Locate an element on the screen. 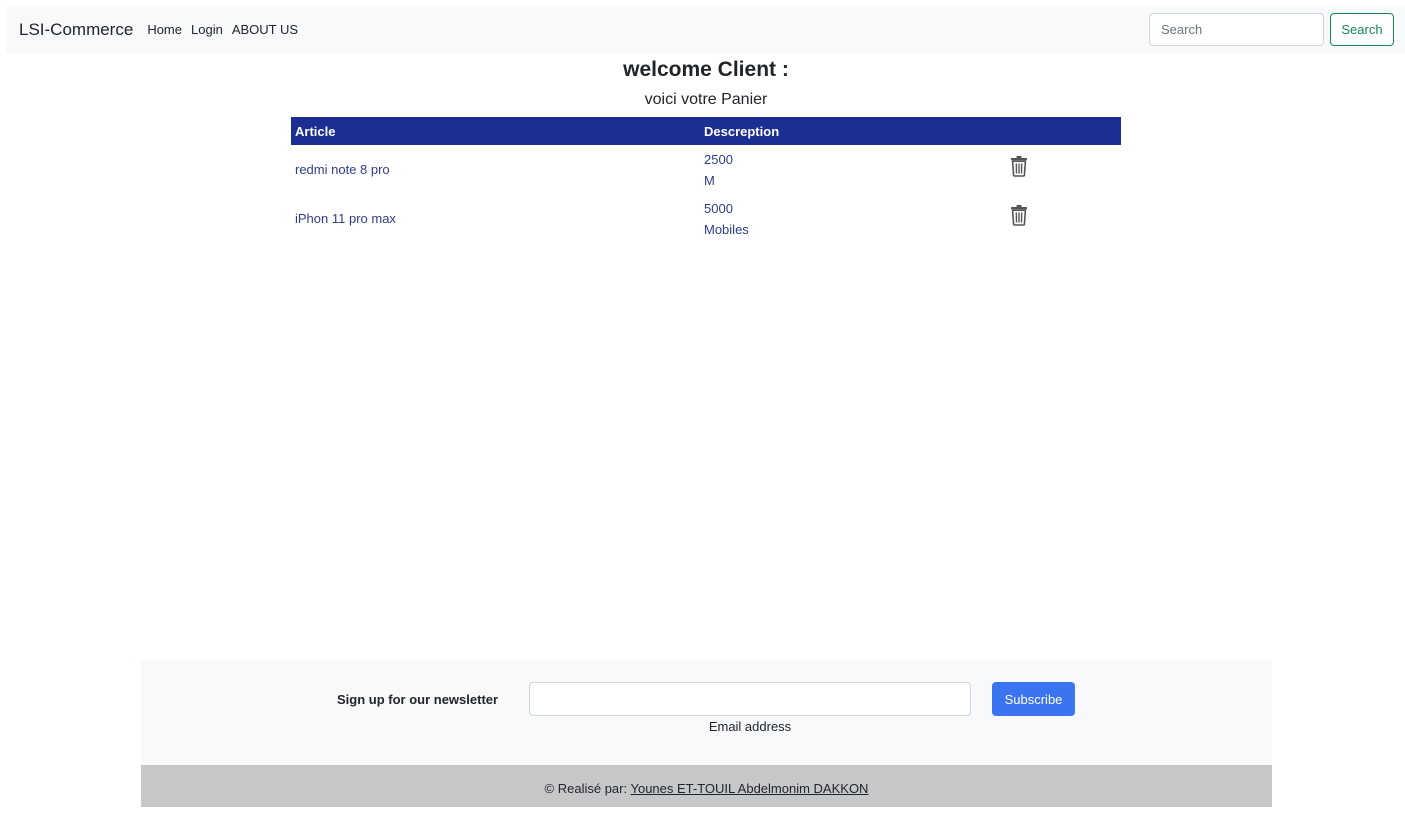 The width and height of the screenshot is (1405, 813). navbar: LSI-Commerce Home Login ABOUT US Search is located at coordinates (705, 29).